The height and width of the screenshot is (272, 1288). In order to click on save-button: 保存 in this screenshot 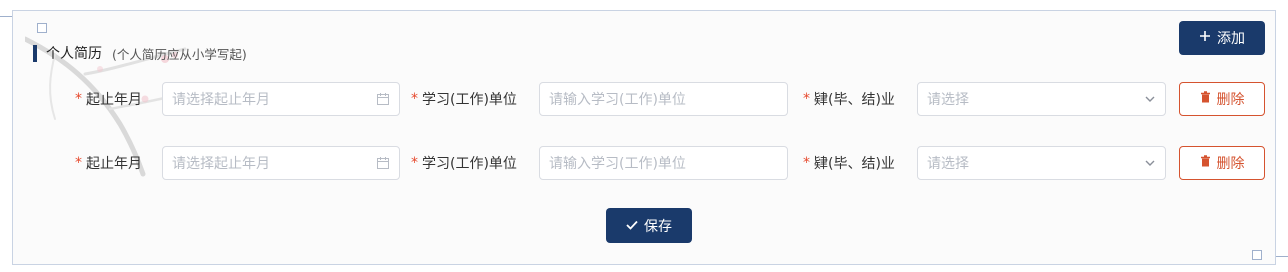, I will do `click(649, 225)`.